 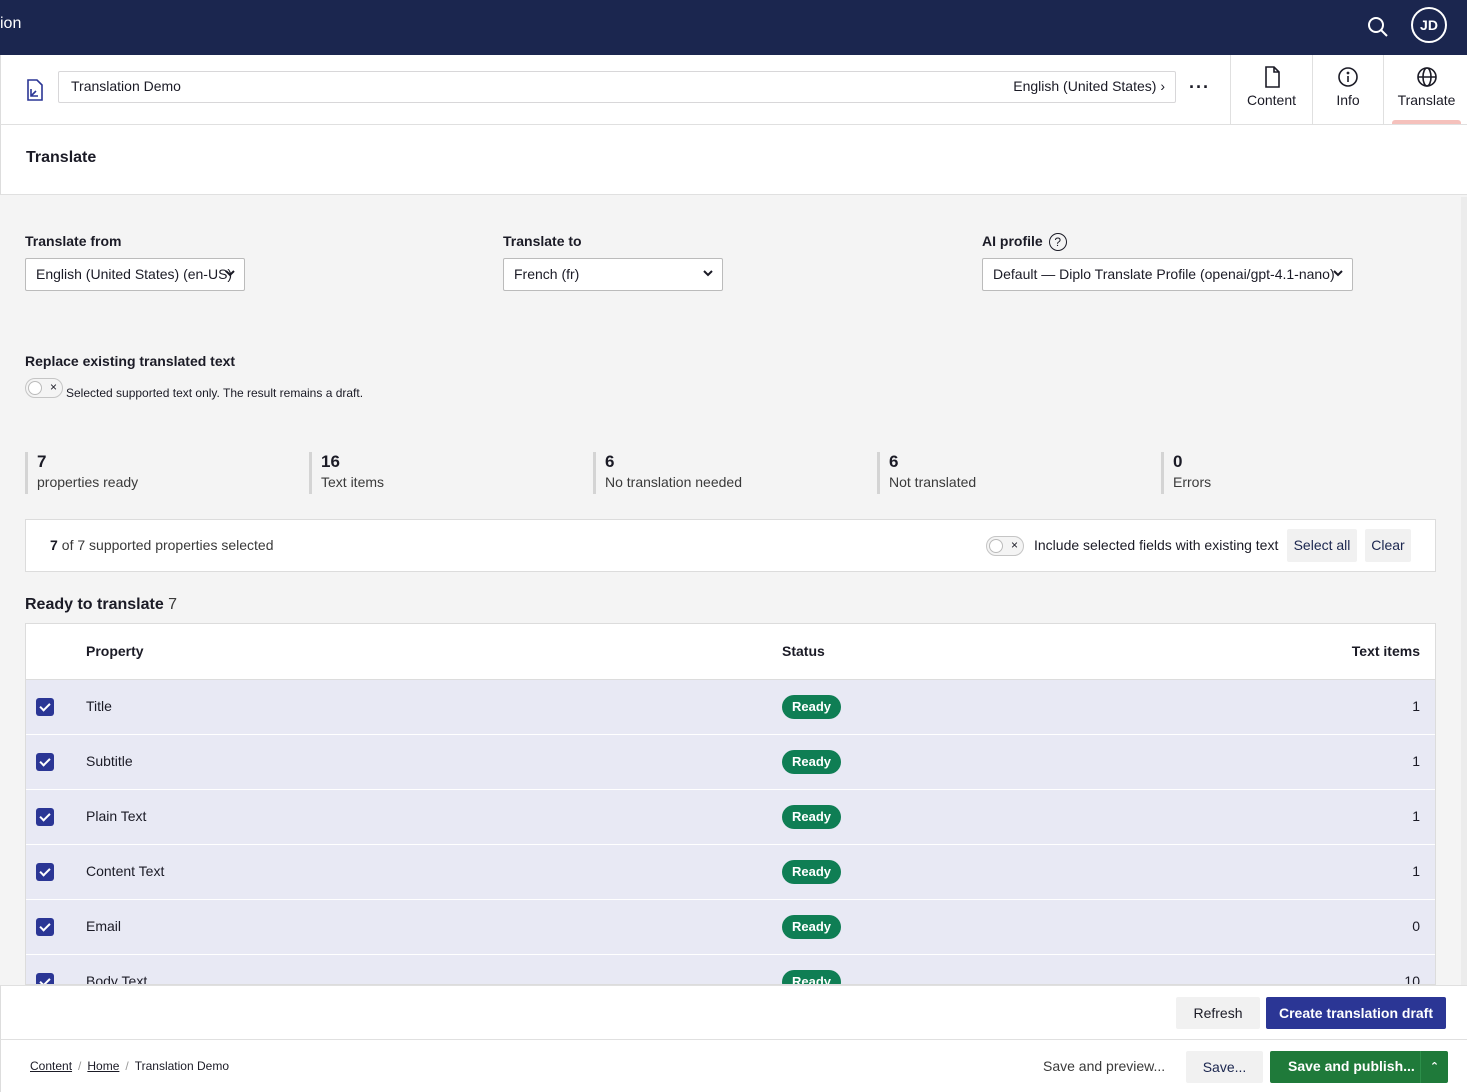 What do you see at coordinates (1416, 926) in the screenshot?
I see `text-items-count: 0` at bounding box center [1416, 926].